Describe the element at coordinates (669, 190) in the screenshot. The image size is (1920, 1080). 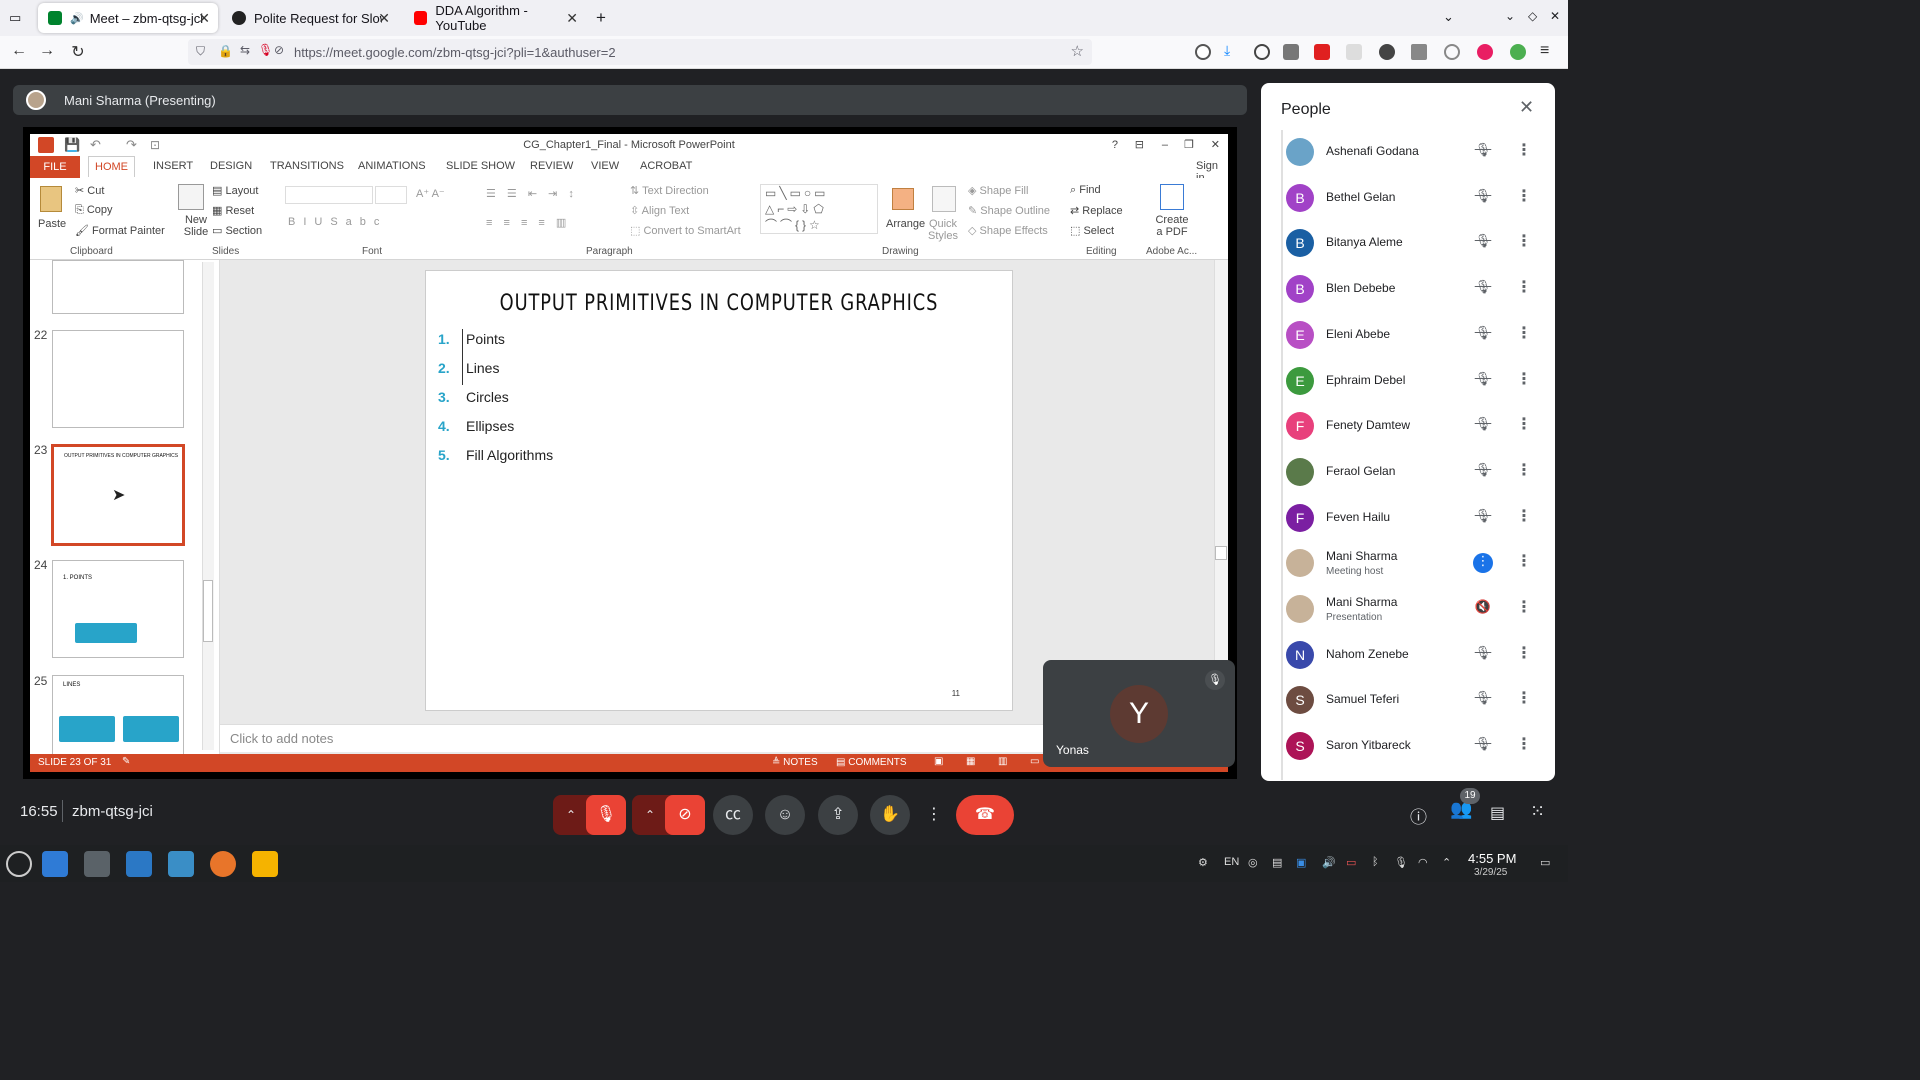
I see `text-direction-button: ⇅ Text Direction` at that location.